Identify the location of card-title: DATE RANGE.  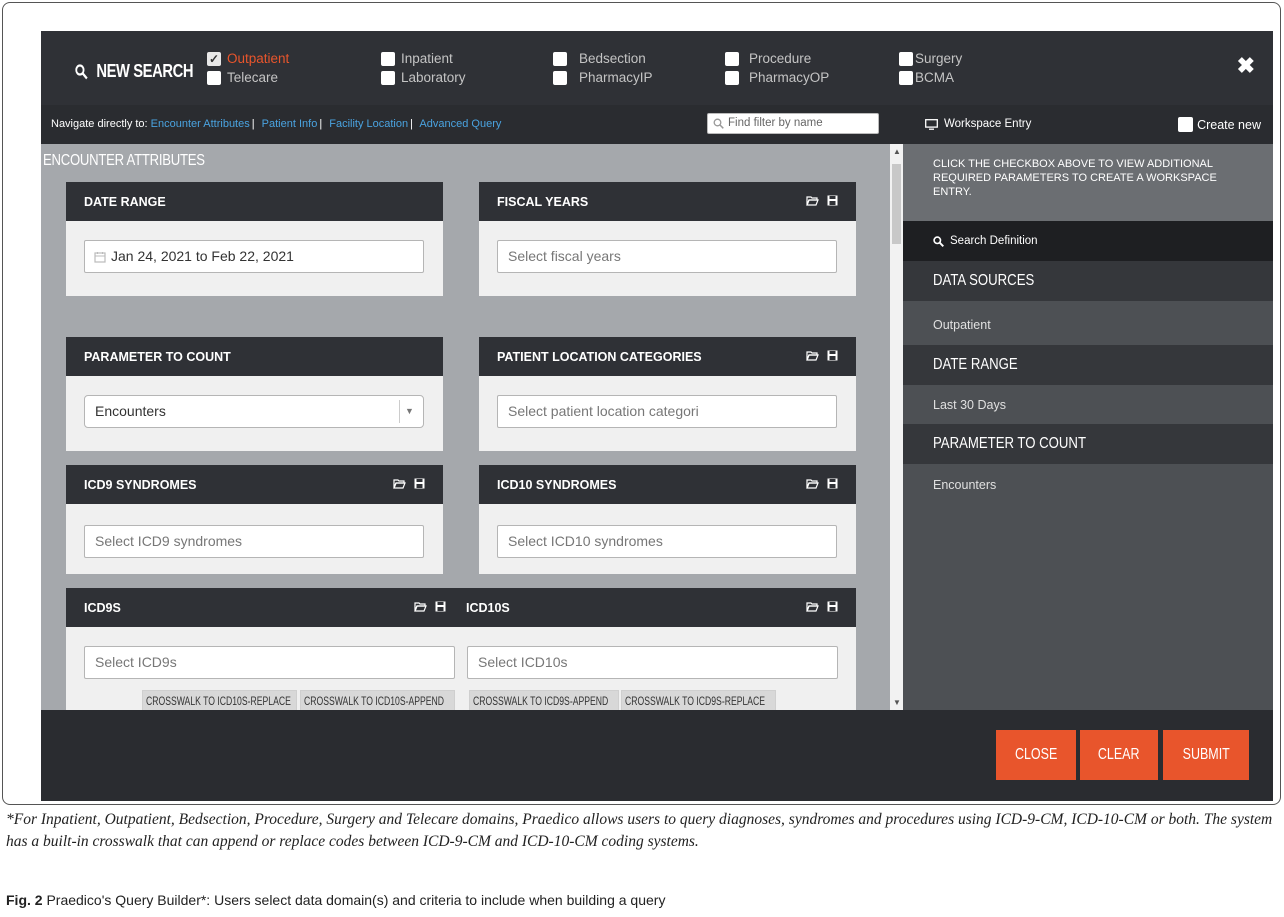
(254, 201).